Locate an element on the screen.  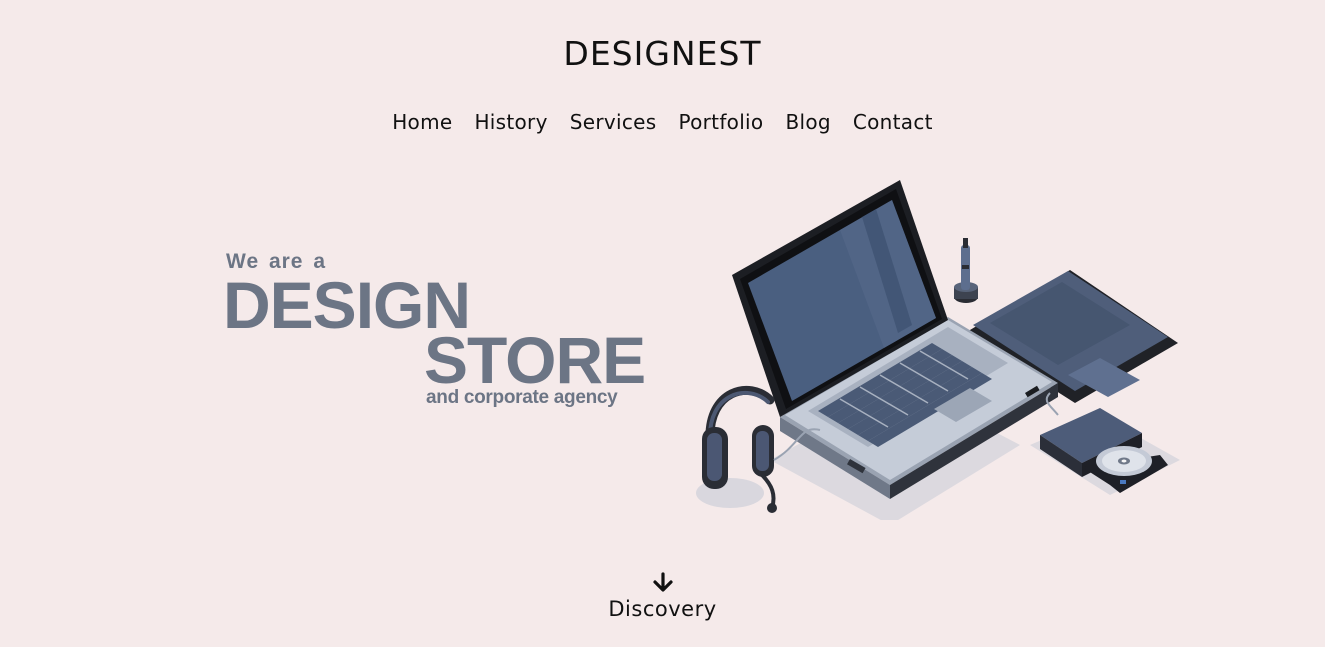
discovery-label: Discovery is located at coordinates (662, 609).